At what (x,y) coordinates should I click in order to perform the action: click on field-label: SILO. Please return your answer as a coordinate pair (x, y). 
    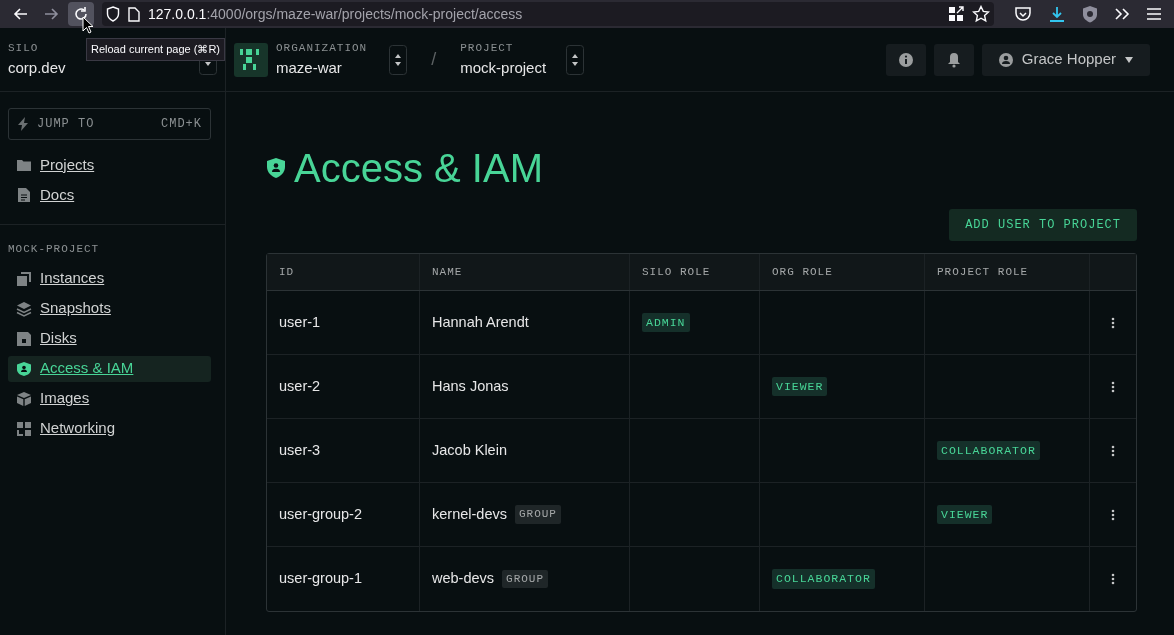
    Looking at the image, I should click on (24, 48).